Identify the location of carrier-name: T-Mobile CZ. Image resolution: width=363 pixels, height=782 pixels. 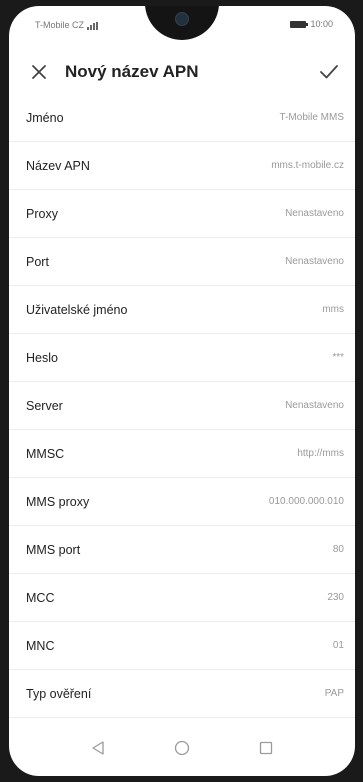
(60, 25).